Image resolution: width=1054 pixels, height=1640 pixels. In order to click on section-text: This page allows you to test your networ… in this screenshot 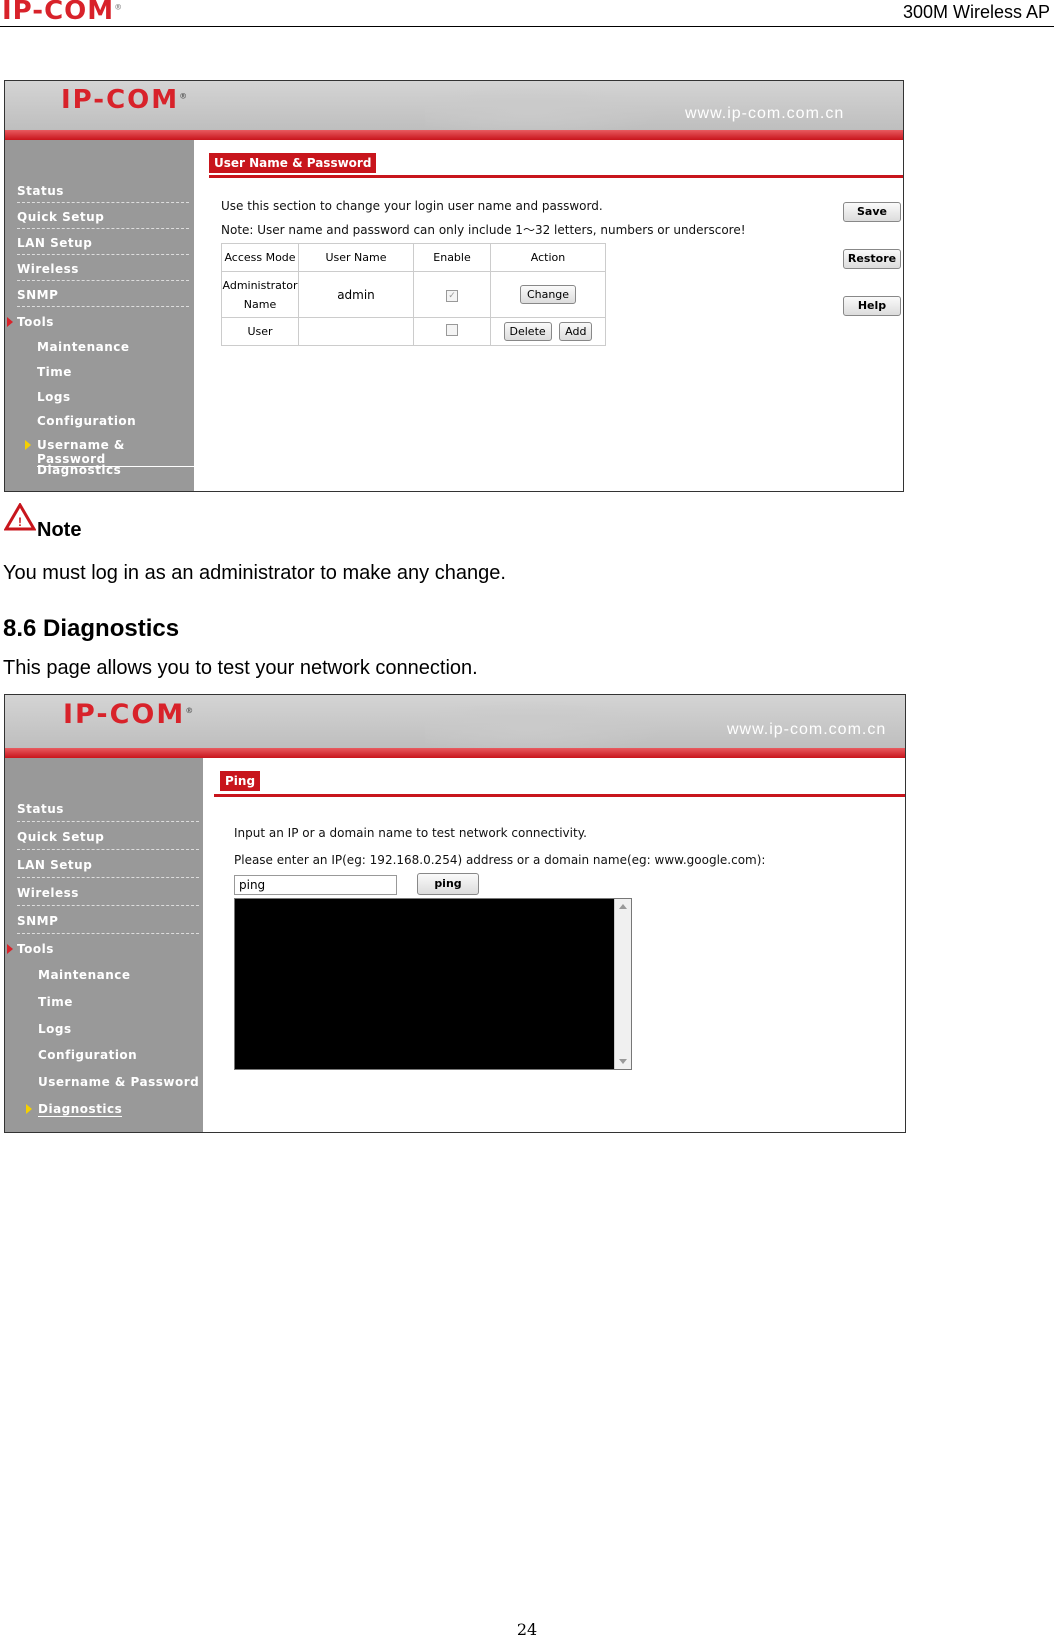, I will do `click(240, 668)`.